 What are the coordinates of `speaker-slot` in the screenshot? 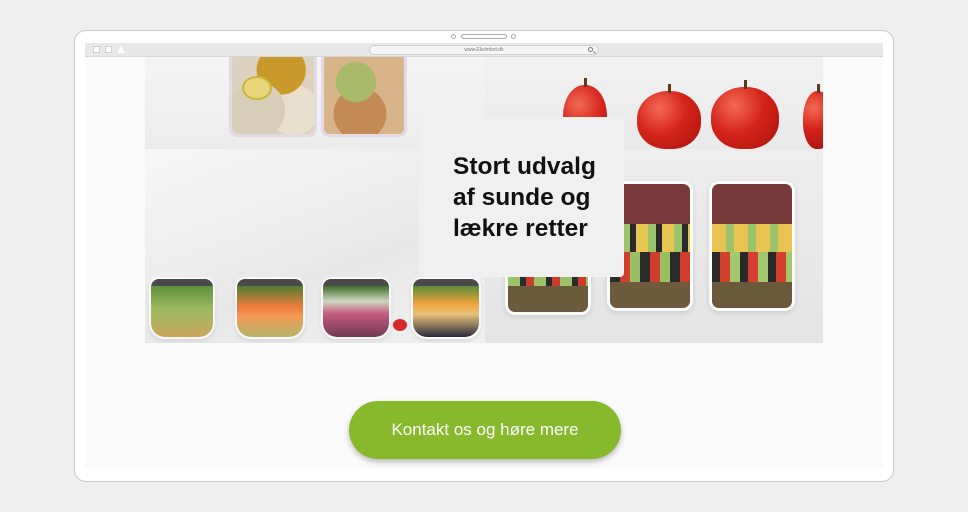 It's located at (484, 36).